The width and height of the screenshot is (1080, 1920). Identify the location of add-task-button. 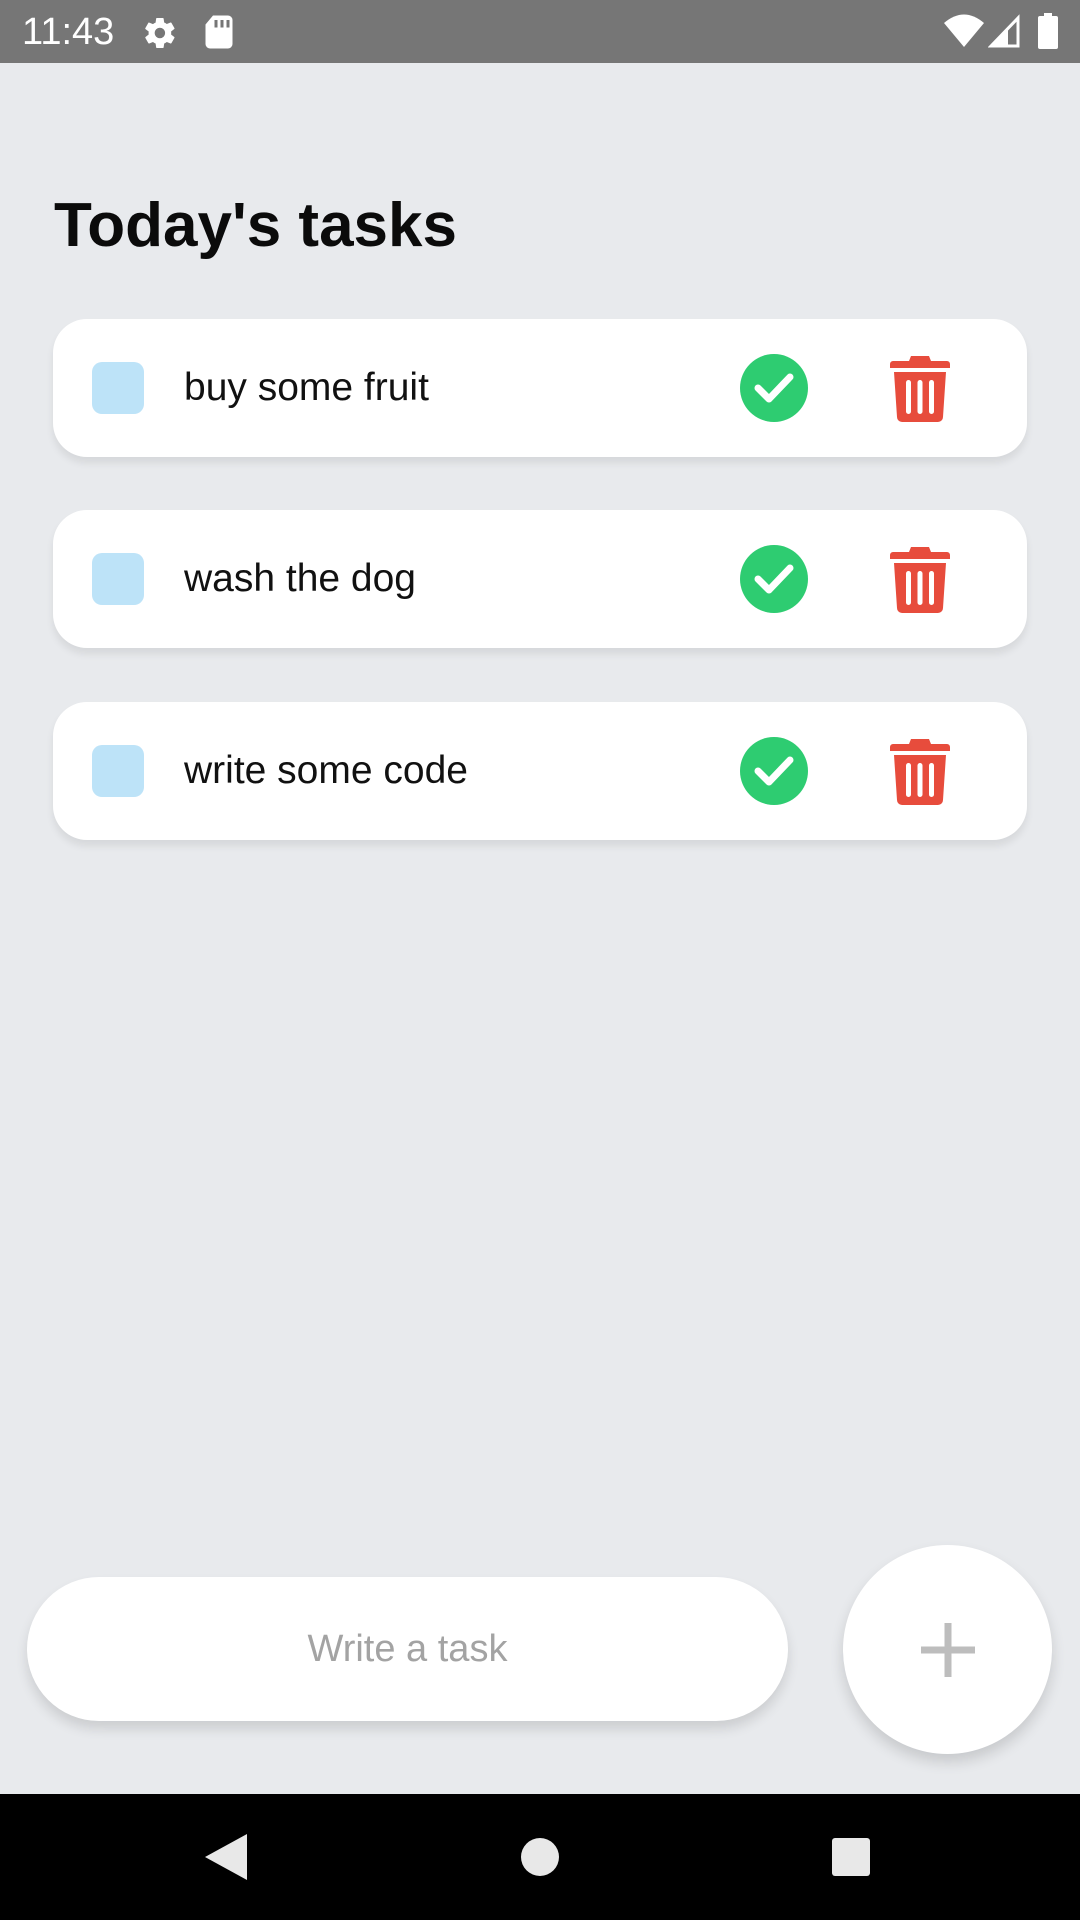
(947, 1649).